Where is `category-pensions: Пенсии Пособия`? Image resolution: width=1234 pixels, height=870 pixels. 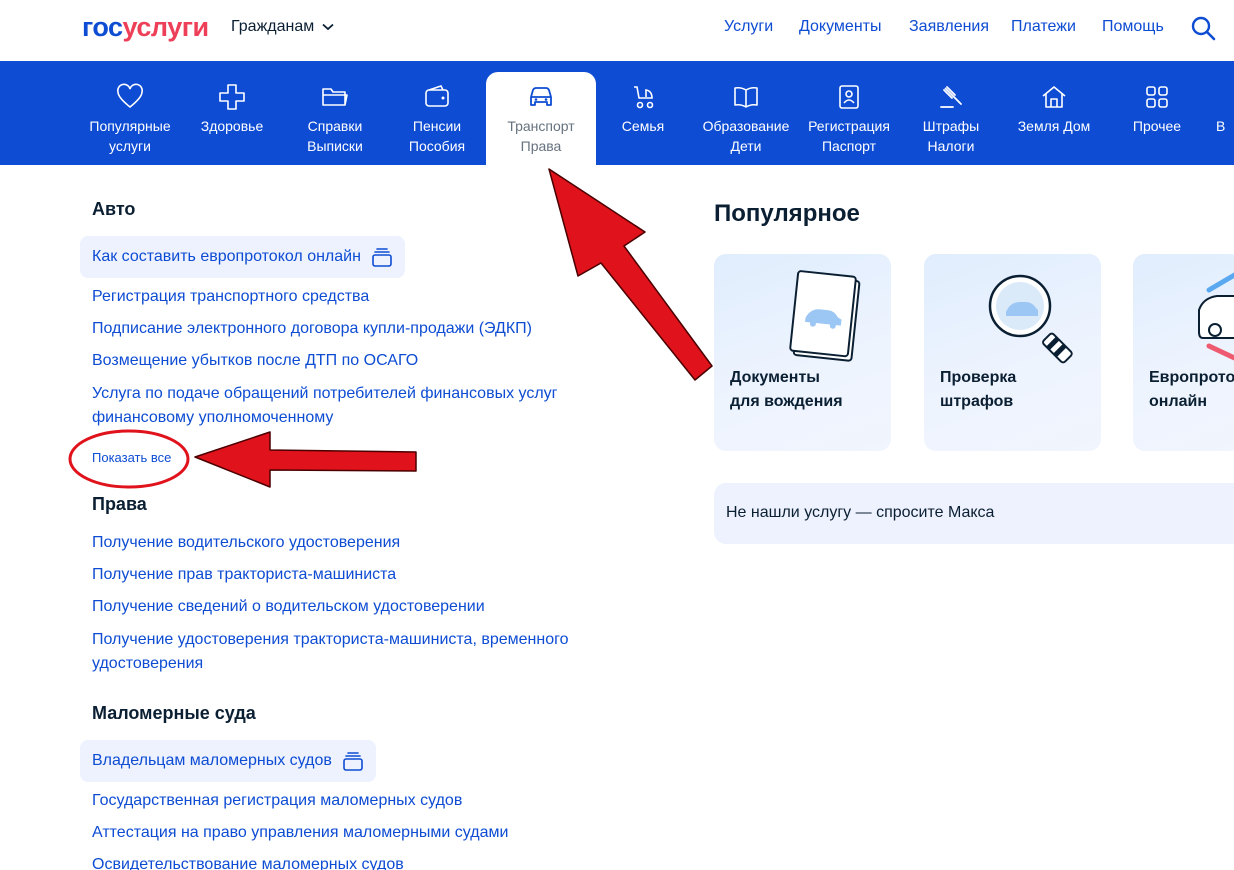 category-pensions: Пенсии Пособия is located at coordinates (437, 113).